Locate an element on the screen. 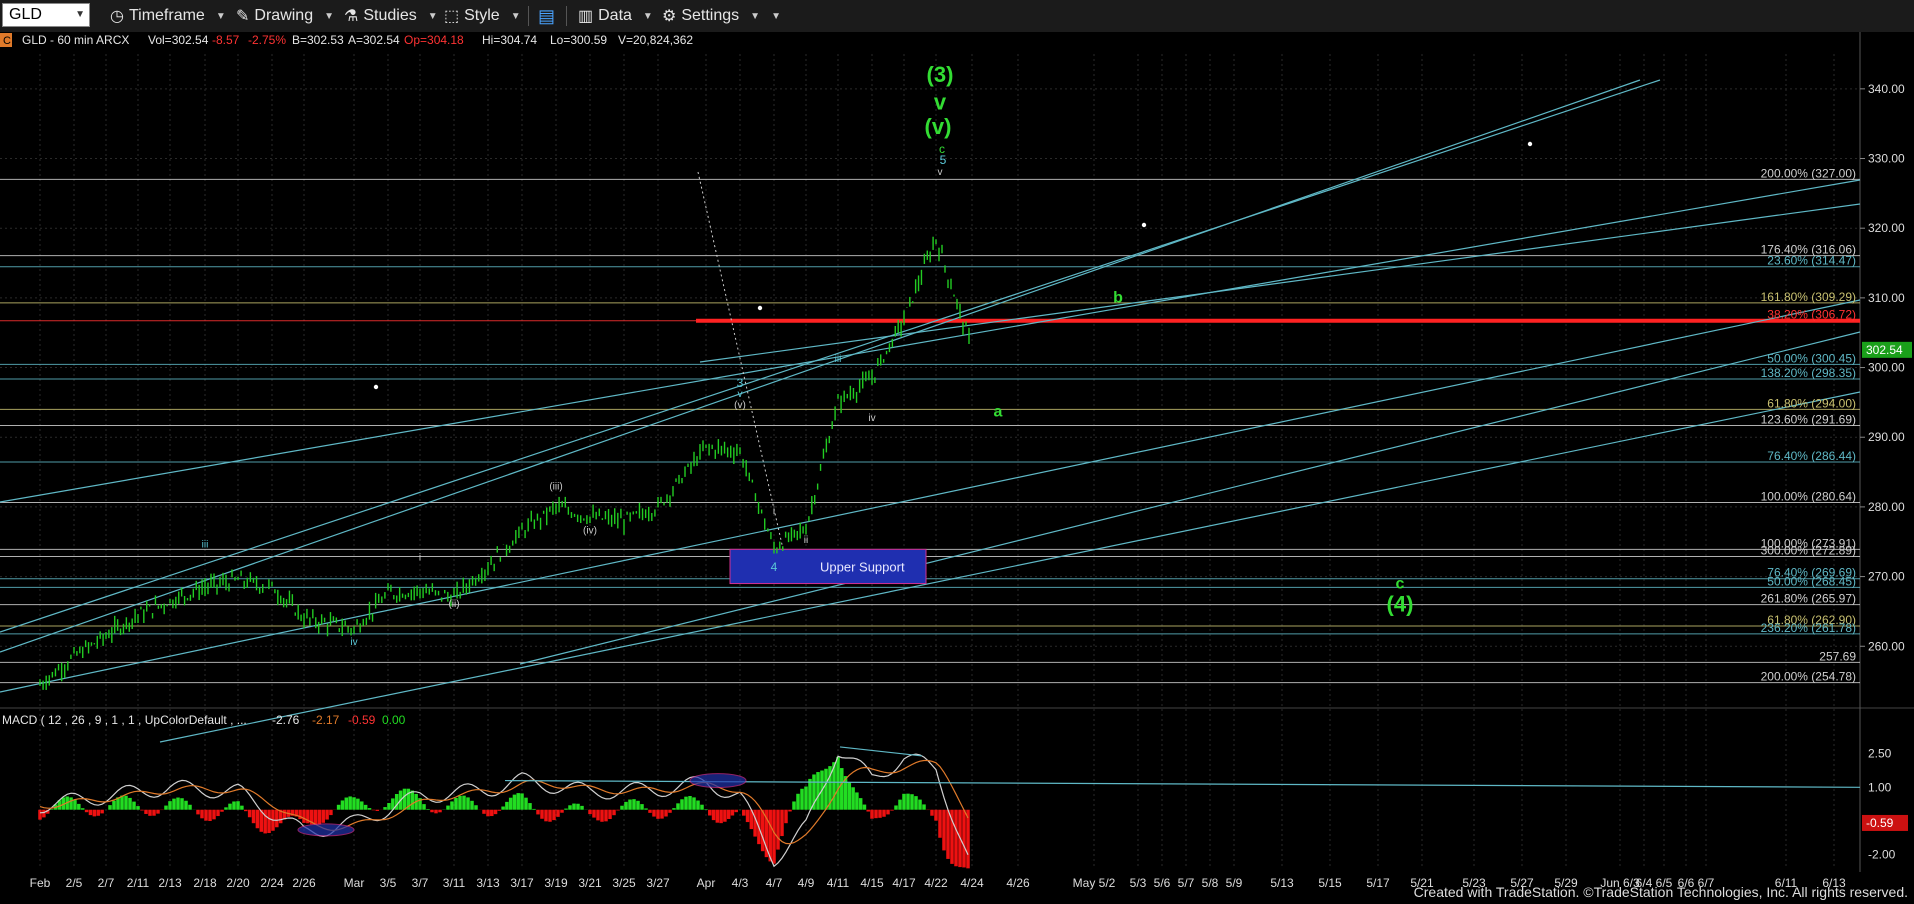  symbol-desc: GLD - 60 min ARCX is located at coordinates (75, 40).